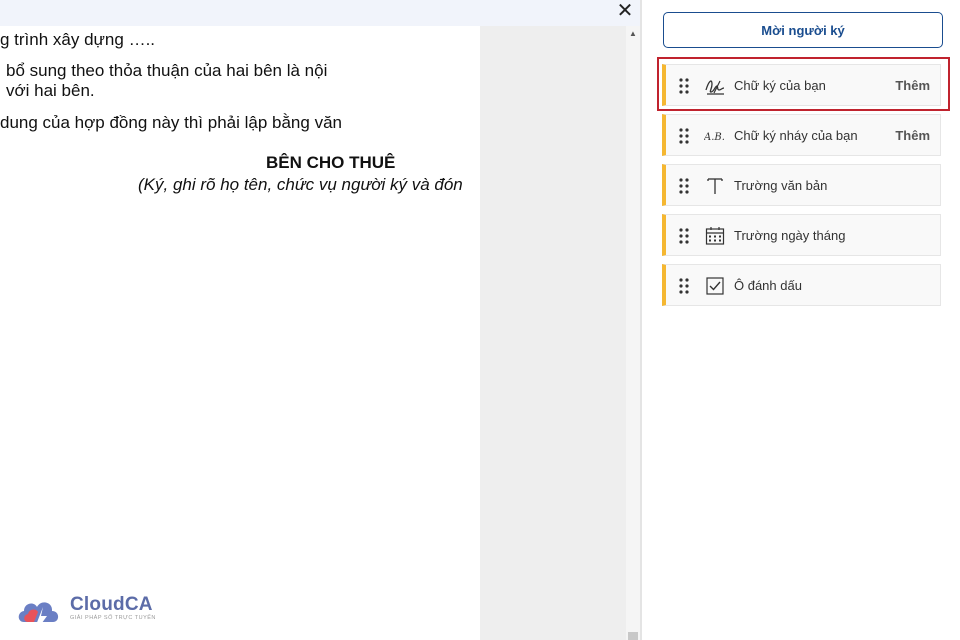 The width and height of the screenshot is (960, 640). I want to click on field-label: Ô đánh dấu, so click(768, 285).